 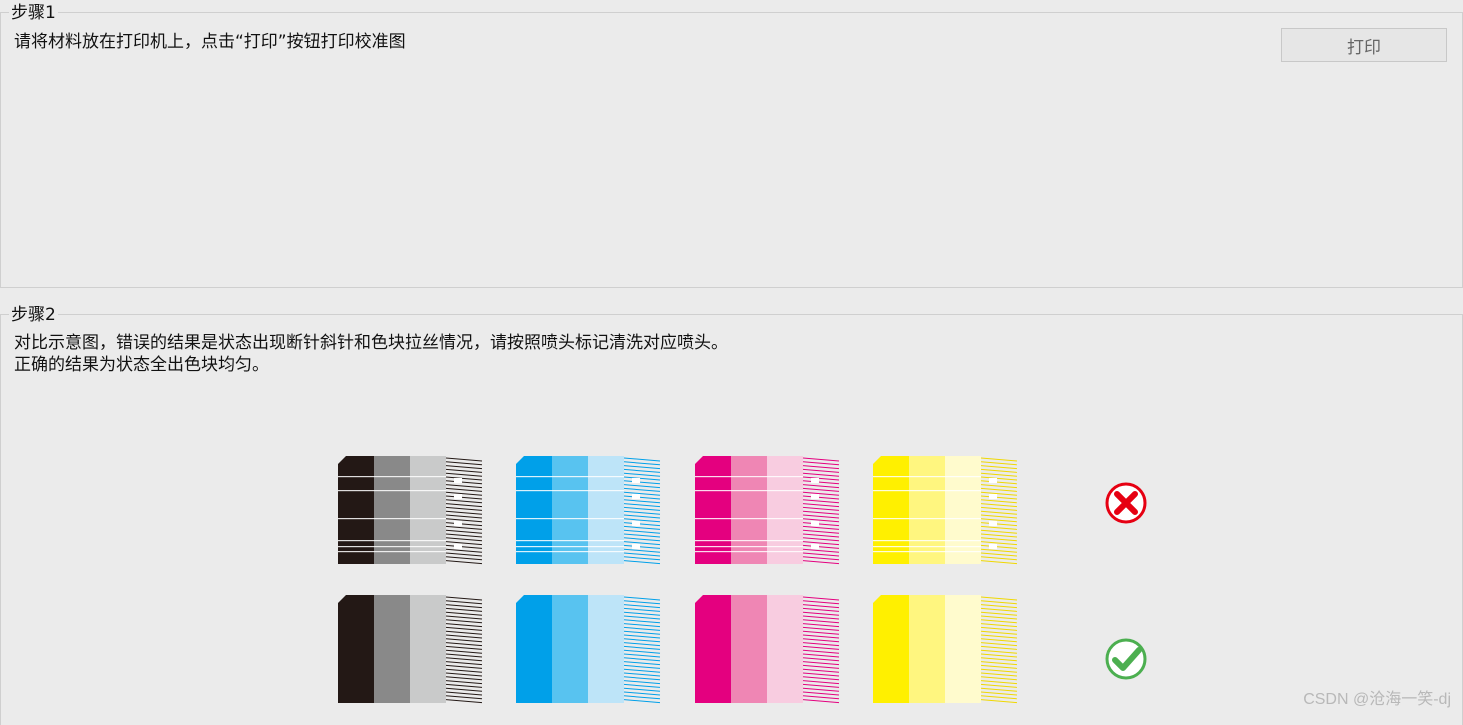 I want to click on watermark: CSDN @沧海一笑-dj, so click(x=1377, y=699).